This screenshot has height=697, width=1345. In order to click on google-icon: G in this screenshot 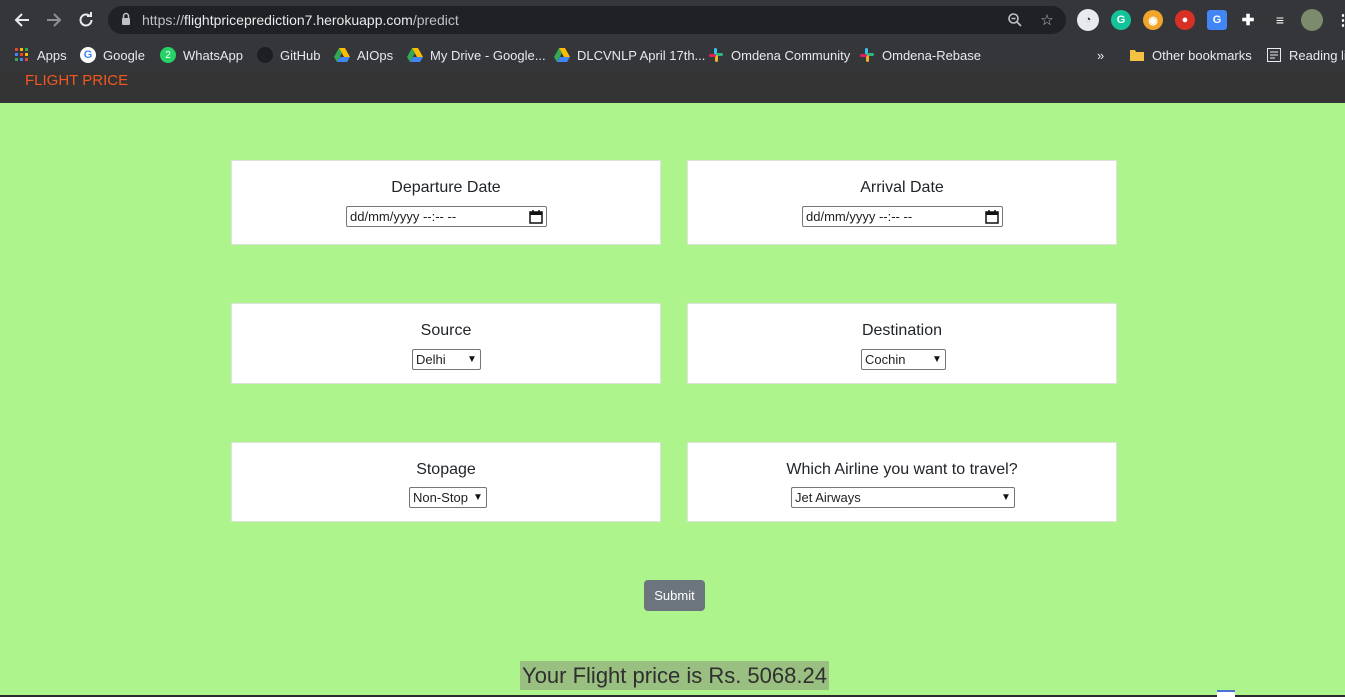, I will do `click(88, 55)`.